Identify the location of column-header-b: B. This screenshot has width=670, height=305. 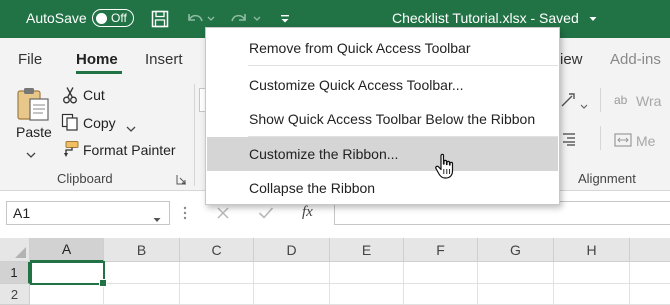
(142, 250).